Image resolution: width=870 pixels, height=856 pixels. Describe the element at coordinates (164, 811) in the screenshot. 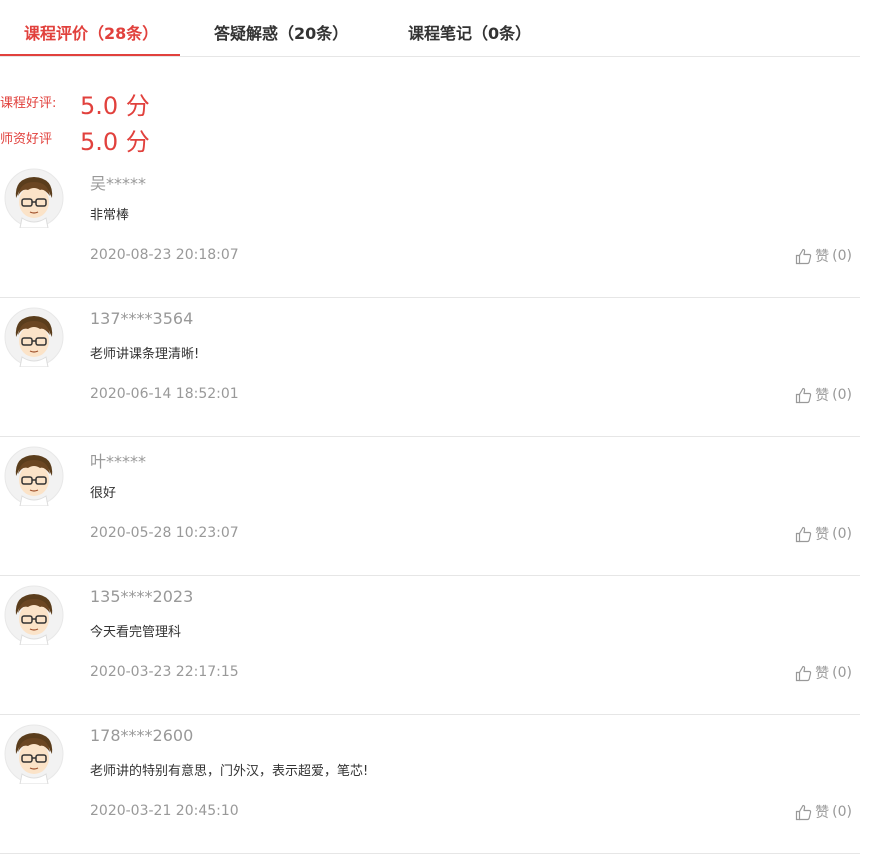

I see `review-timestamp: 2020-03-21 20:45:10` at that location.